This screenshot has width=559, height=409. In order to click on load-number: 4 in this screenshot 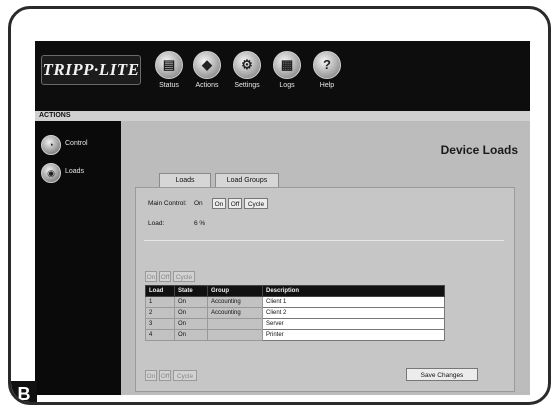, I will do `click(160, 335)`.